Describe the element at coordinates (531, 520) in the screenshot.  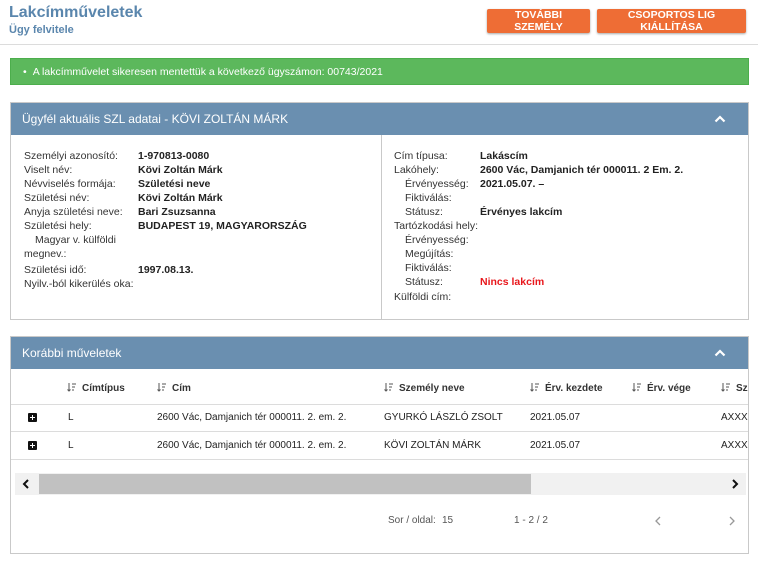
I see `page-range: 1 - 2 / 2` at that location.